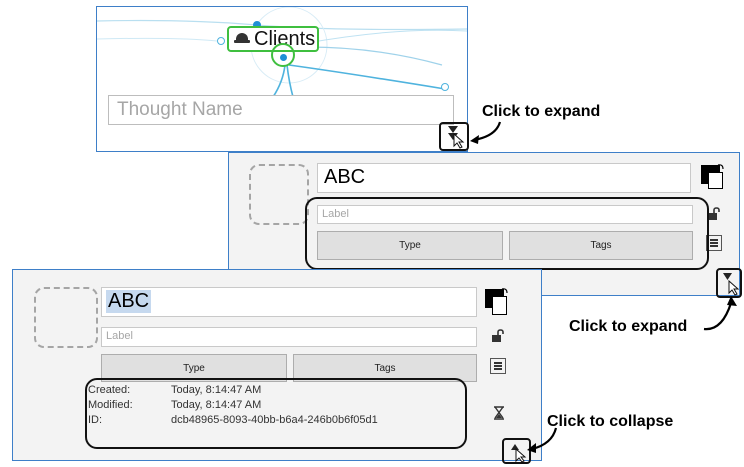 The height and width of the screenshot is (467, 744). What do you see at coordinates (242, 39) in the screenshot?
I see `thought-type-icon` at bounding box center [242, 39].